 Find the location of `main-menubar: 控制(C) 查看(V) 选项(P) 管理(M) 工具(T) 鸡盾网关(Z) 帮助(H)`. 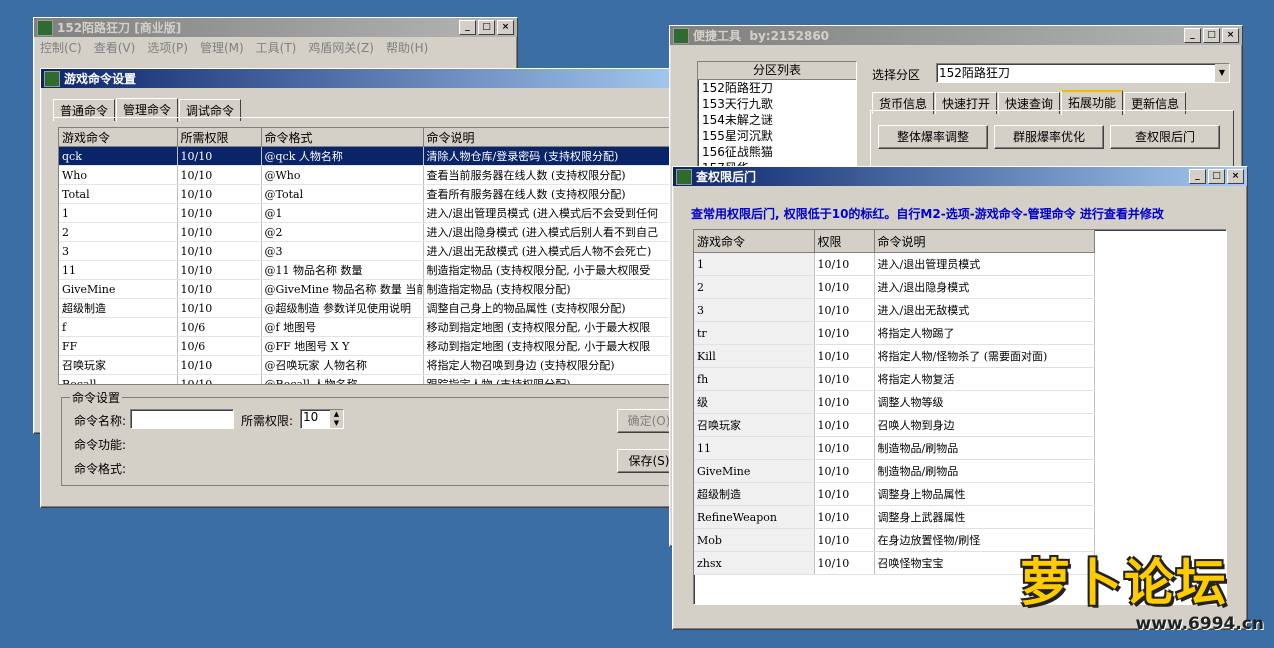

main-menubar: 控制(C) 查看(V) 选项(P) 管理(M) 工具(T) 鸡盾网关(Z) 帮助(H) is located at coordinates (275, 47).